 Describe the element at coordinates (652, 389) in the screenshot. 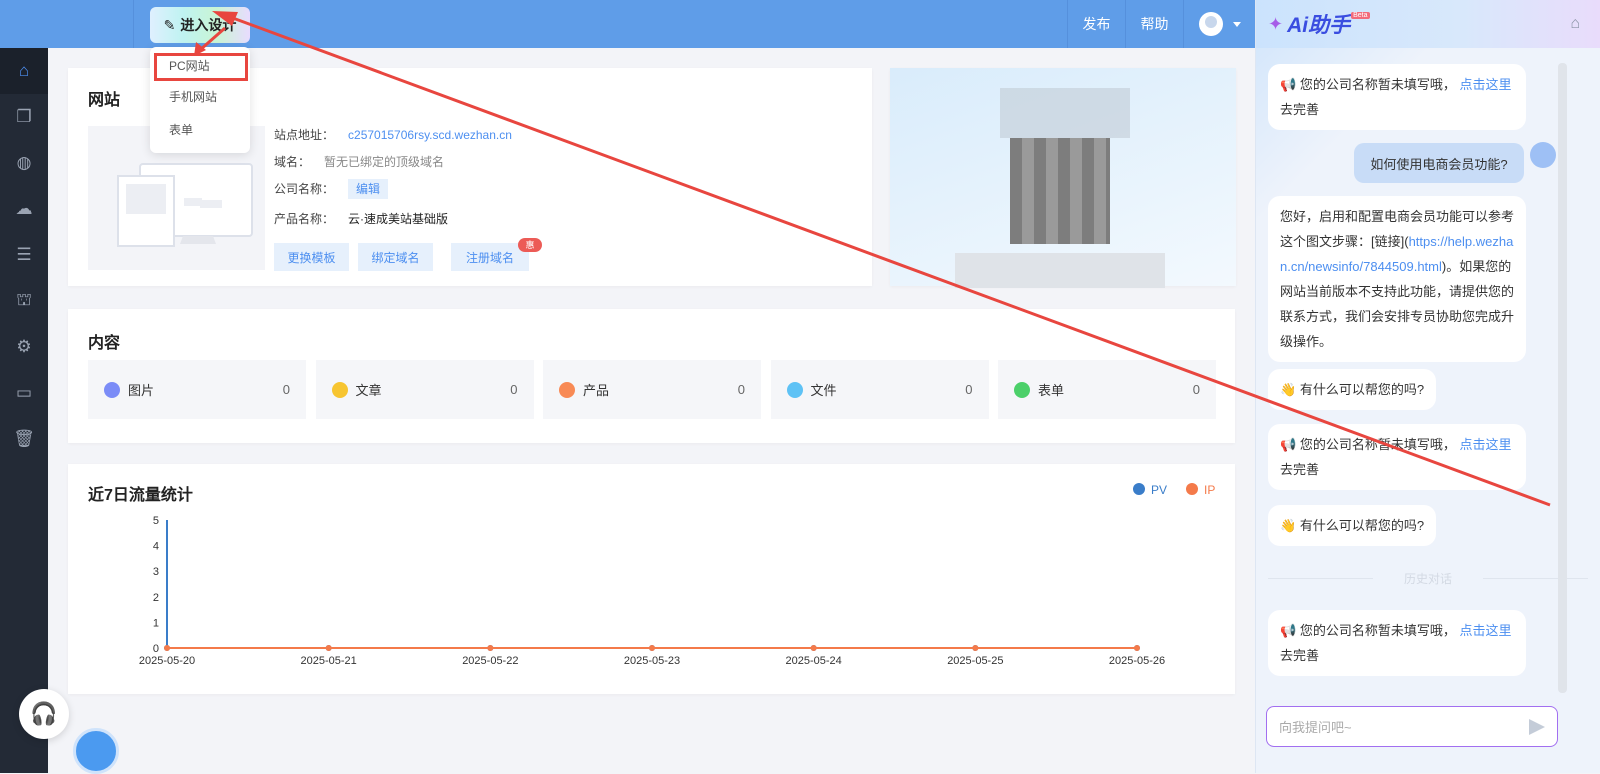

I see `content-tile: 产品 0` at that location.